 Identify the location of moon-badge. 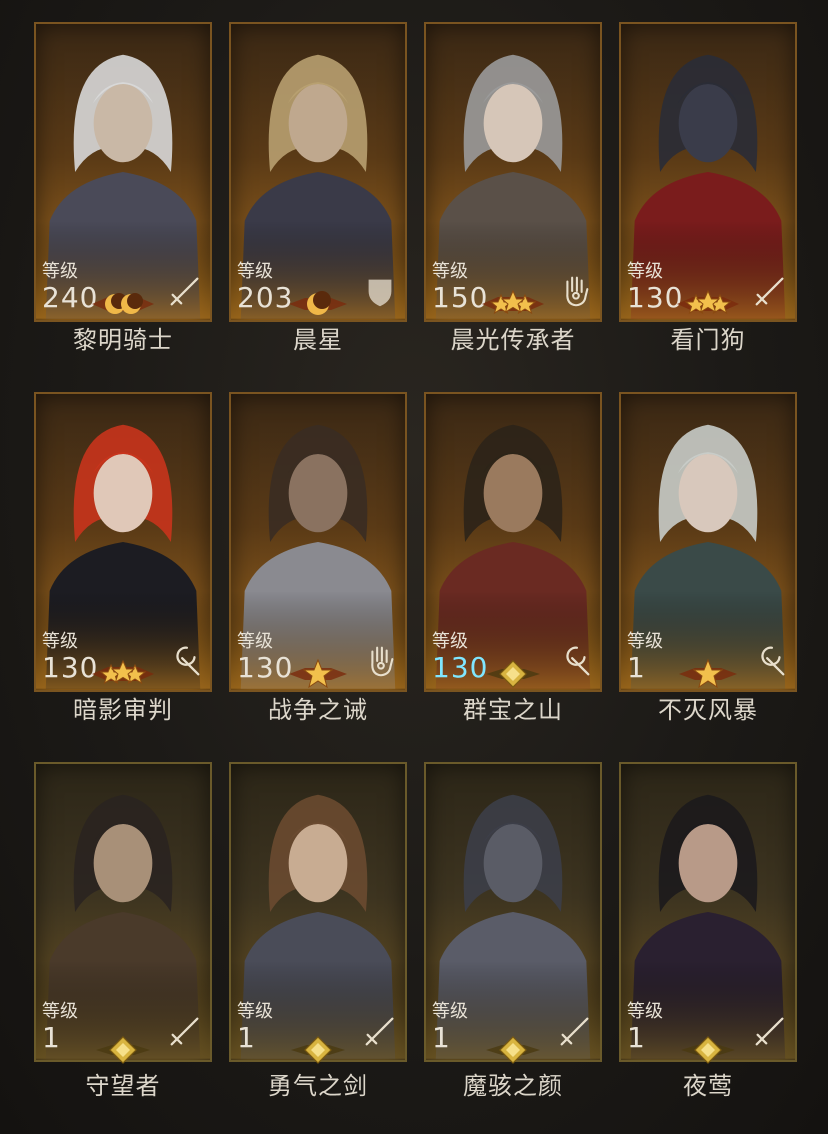
(318, 304).